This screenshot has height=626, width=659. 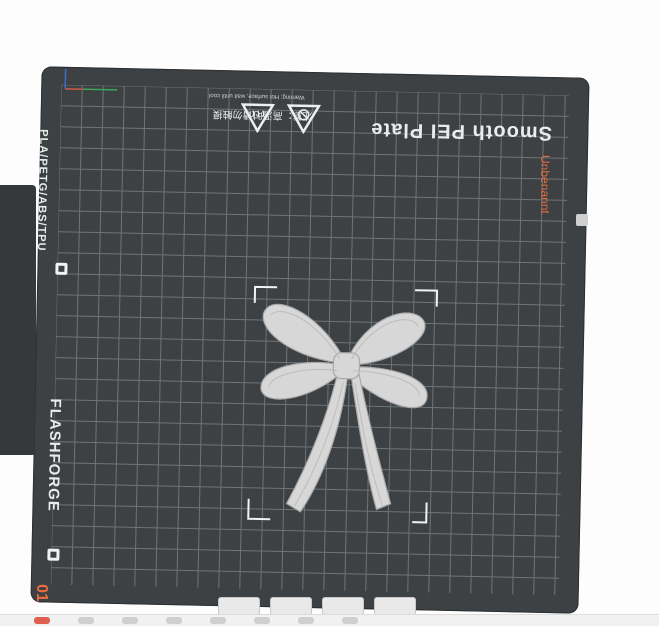 I want to click on bow-model, so click(x=344, y=408).